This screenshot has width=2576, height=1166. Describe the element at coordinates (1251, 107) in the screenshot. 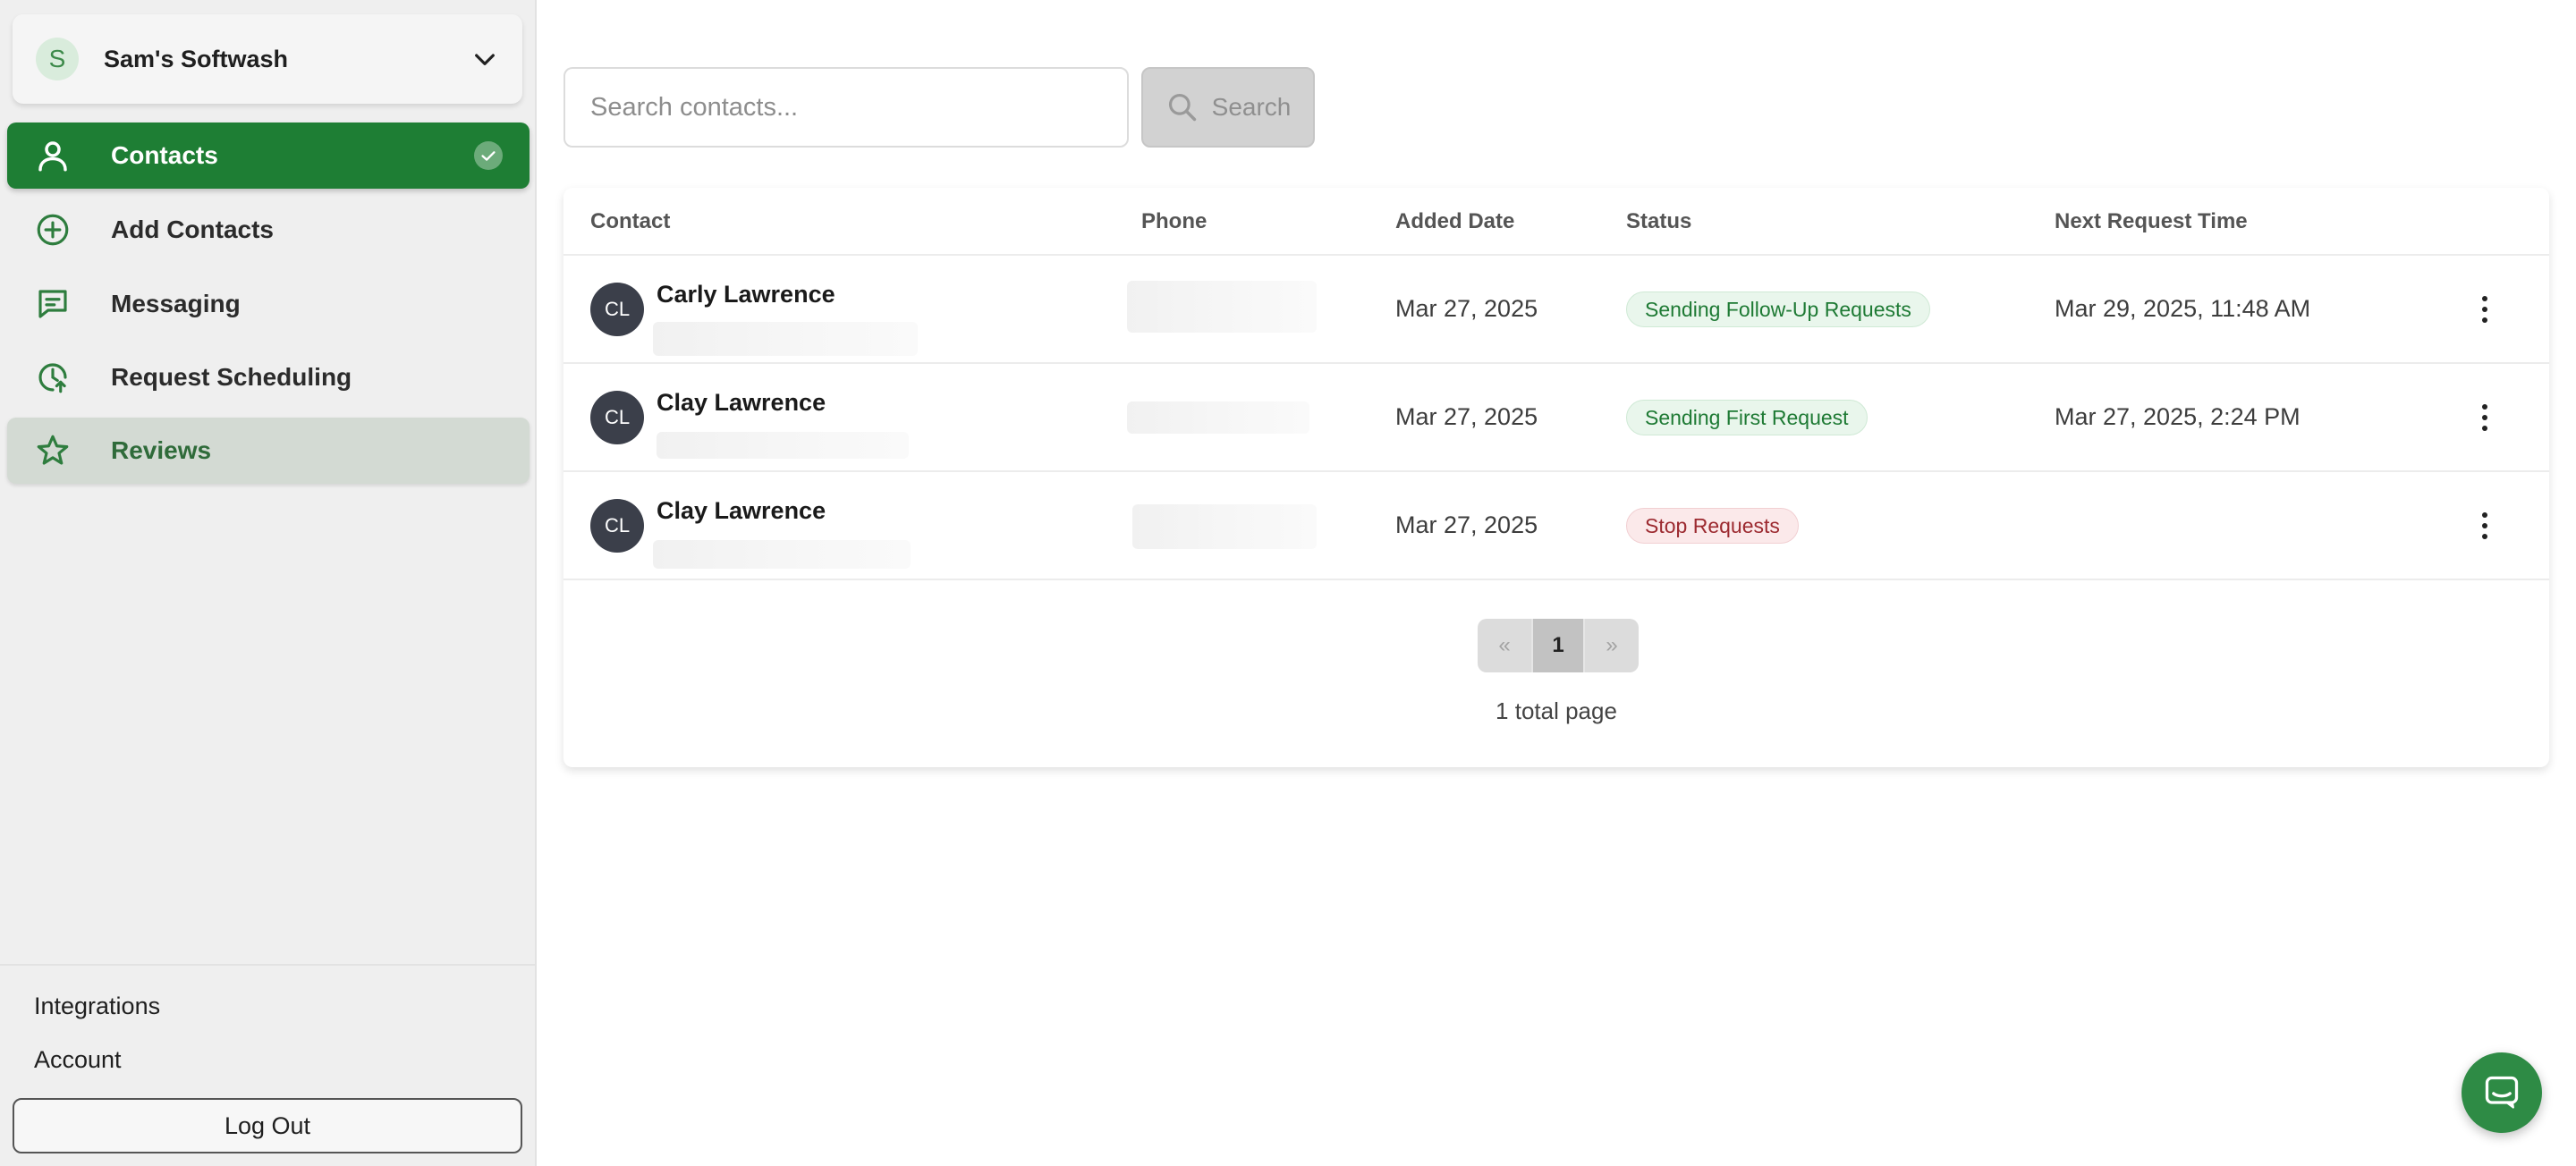

I see `search-button-label: Search` at that location.